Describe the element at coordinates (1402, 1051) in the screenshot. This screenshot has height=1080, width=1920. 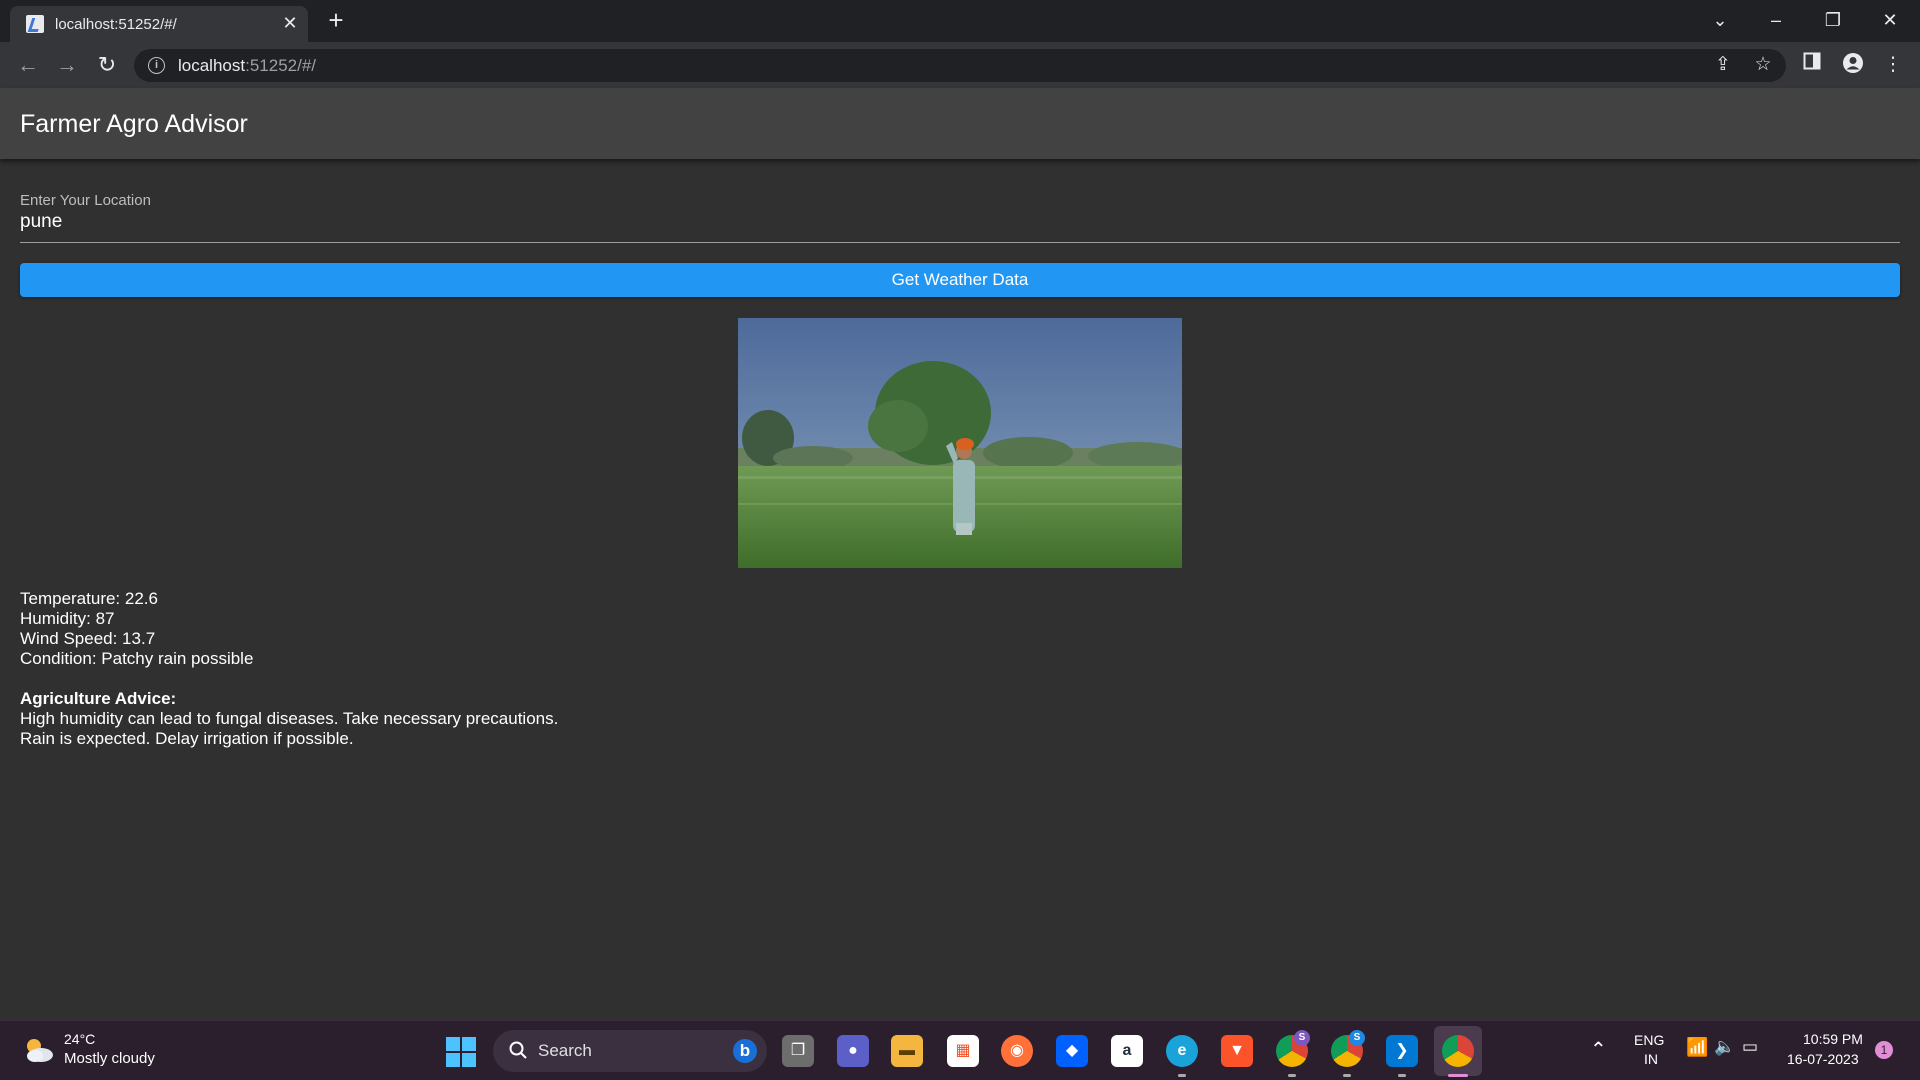
I see `vscode-icon: ❯` at that location.